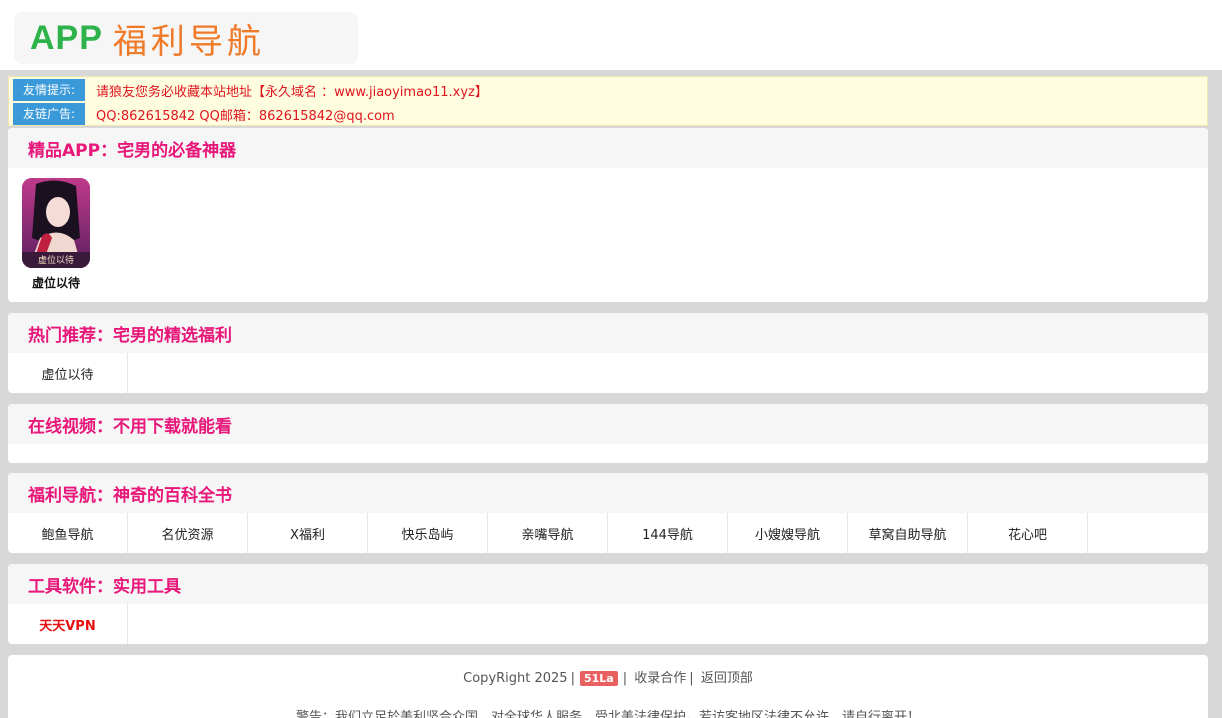 Image resolution: width=1222 pixels, height=718 pixels. What do you see at coordinates (130, 335) in the screenshot?
I see `section-hot-title: 热门推荐：宅男的精选福利` at bounding box center [130, 335].